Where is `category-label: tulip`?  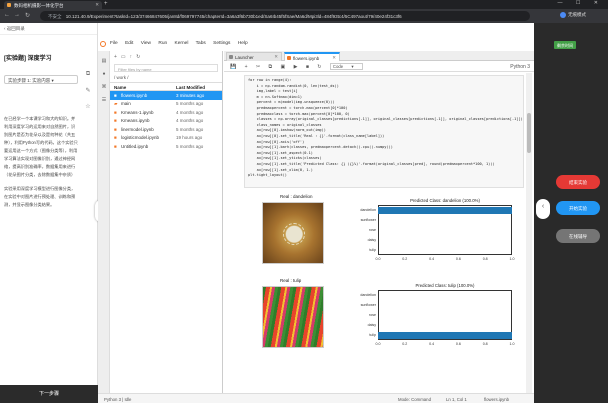
category-label: tulip is located at coordinates (372, 249).